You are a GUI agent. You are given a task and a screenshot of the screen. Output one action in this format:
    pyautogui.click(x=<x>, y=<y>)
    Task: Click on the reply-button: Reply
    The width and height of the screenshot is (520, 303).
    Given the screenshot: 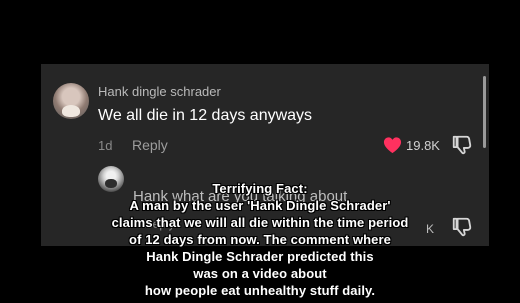 What is the action you would take?
    pyautogui.click(x=150, y=145)
    